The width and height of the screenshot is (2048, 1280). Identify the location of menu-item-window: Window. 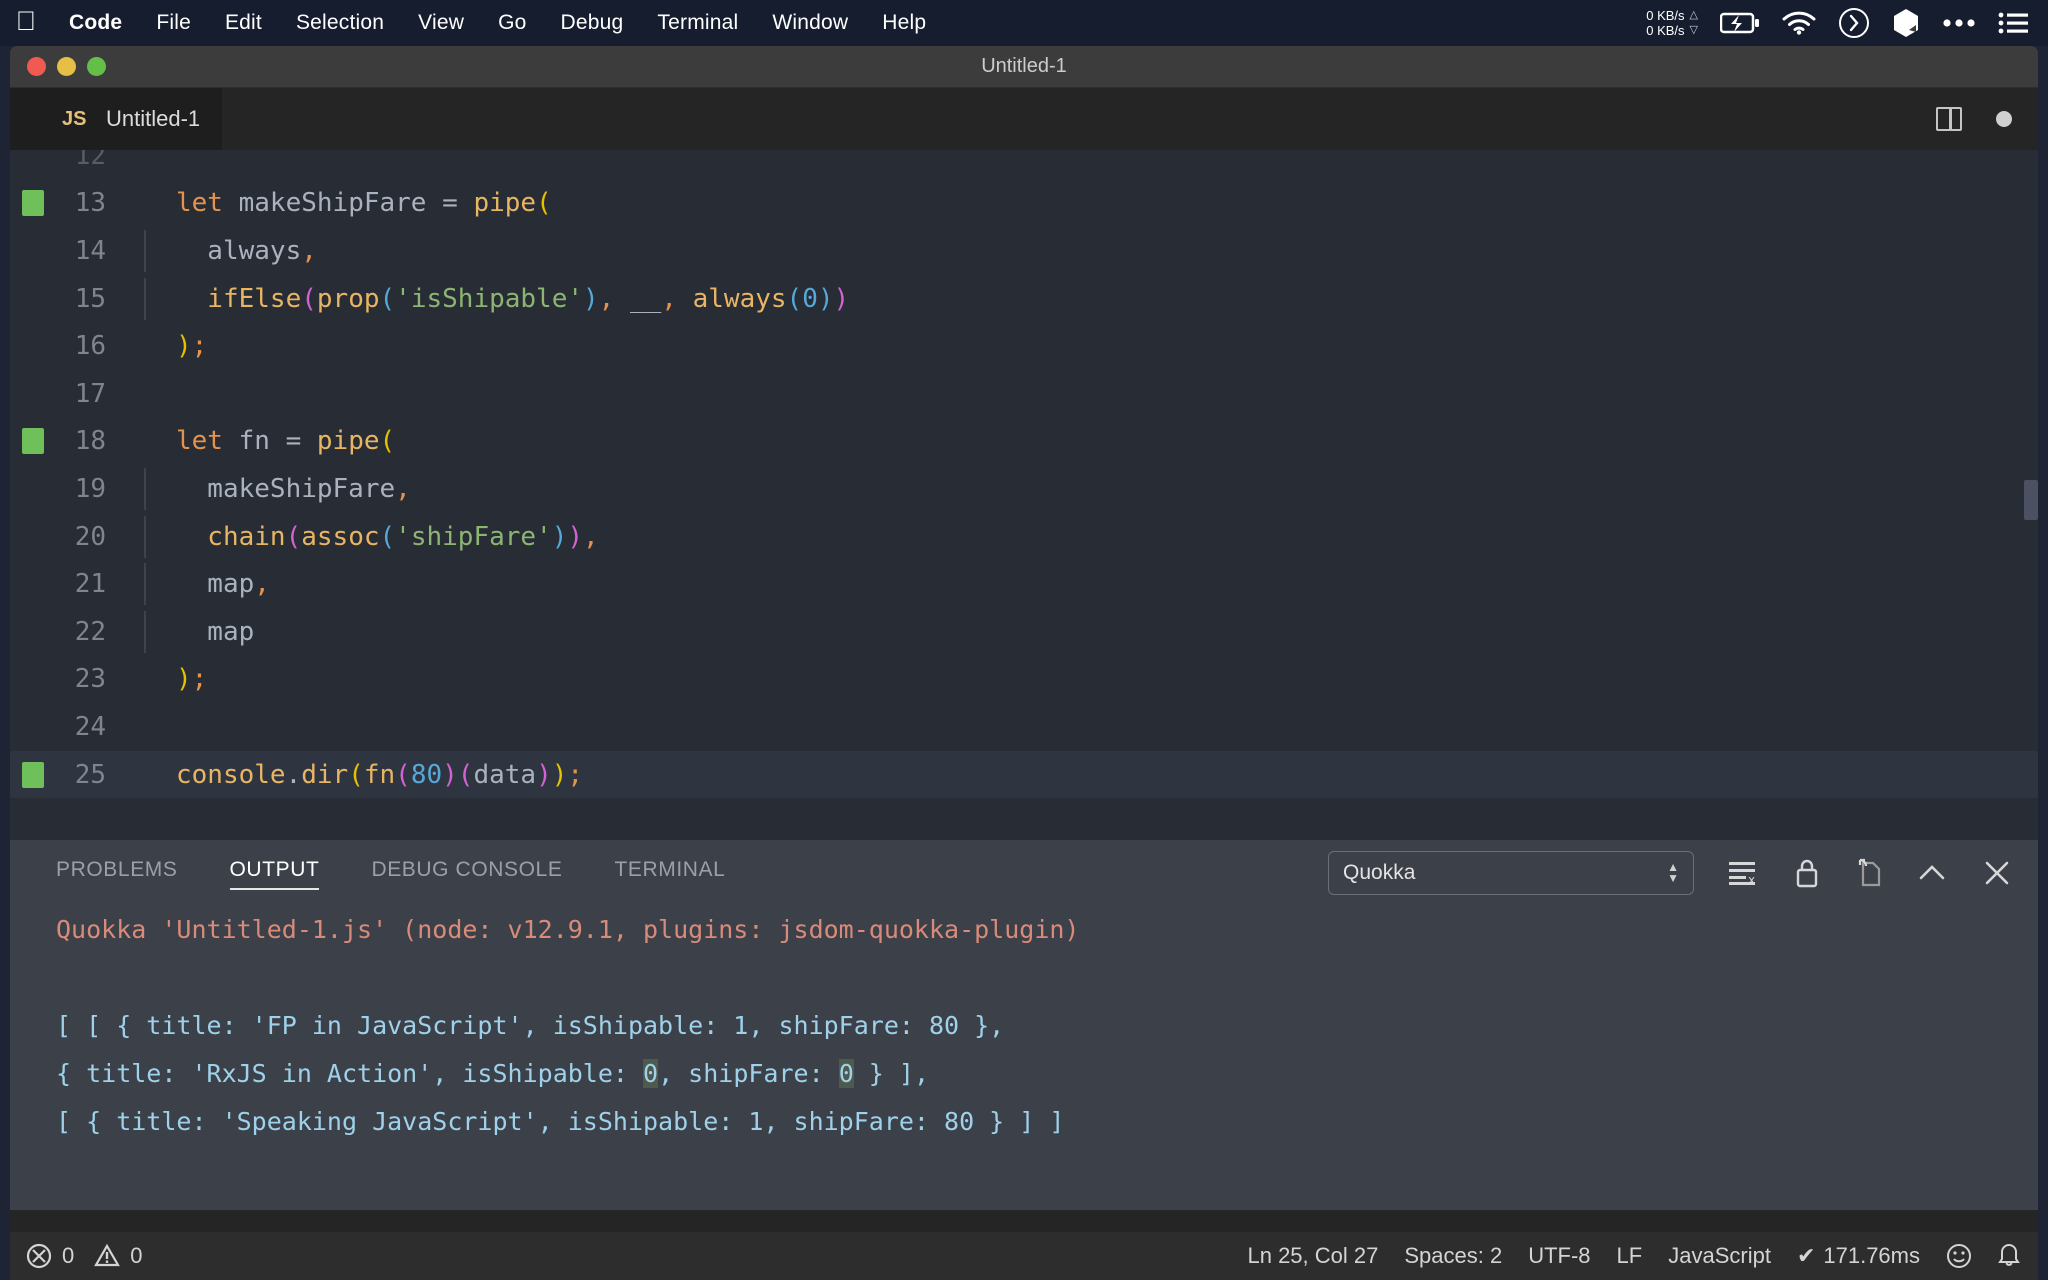
(810, 23).